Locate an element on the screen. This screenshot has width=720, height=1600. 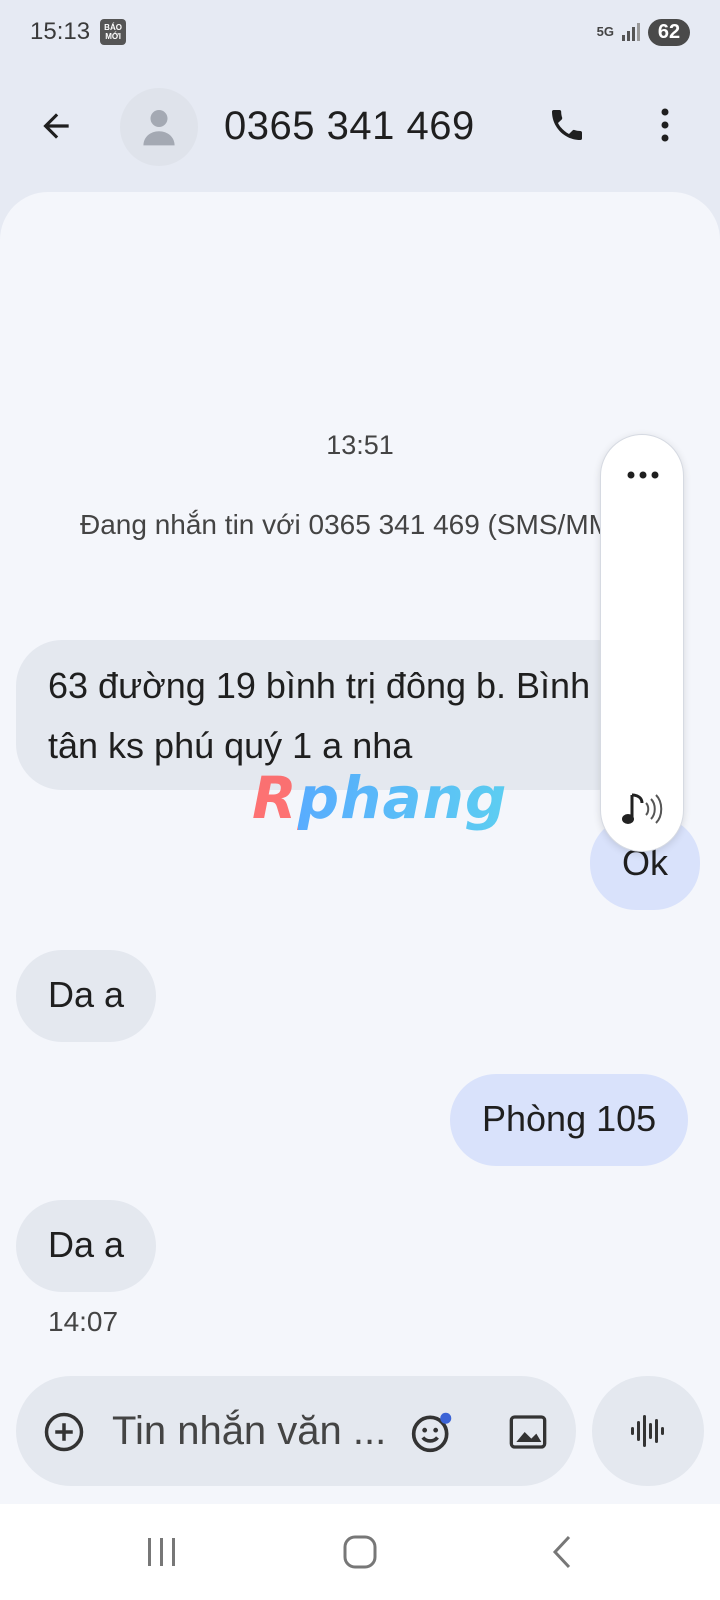
add-circle-icon is located at coordinates (64, 1432).